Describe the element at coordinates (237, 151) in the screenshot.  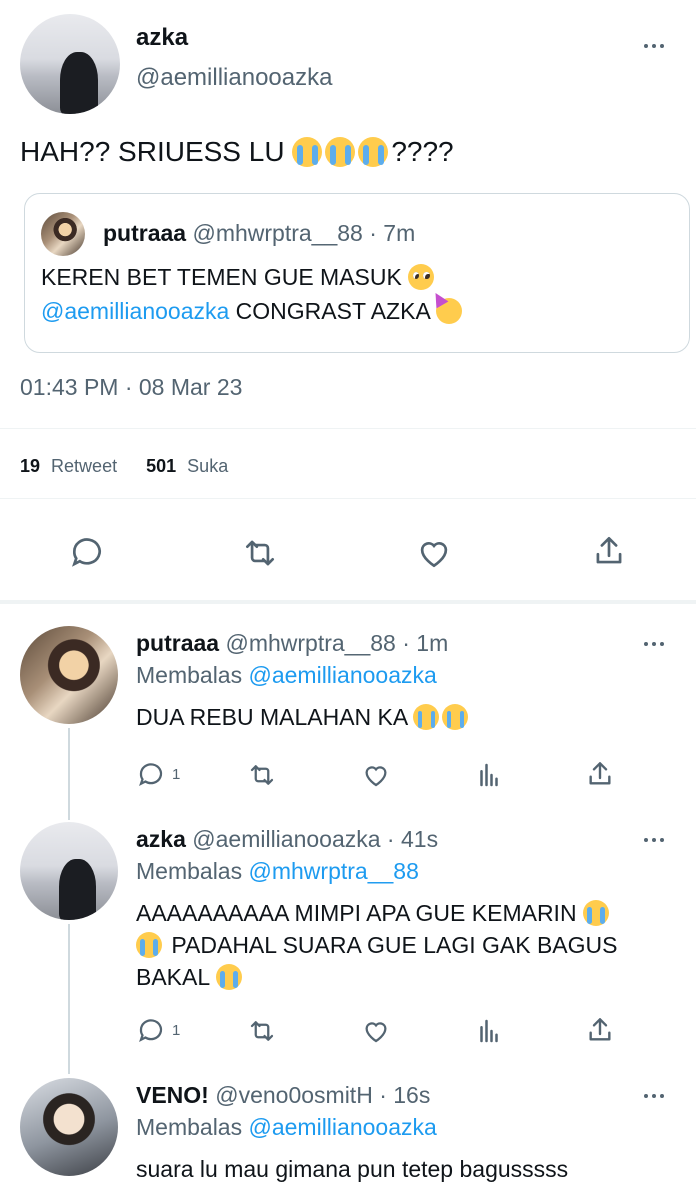
I see `tweet-text: HAH?? SRIUESS LU ????` at that location.